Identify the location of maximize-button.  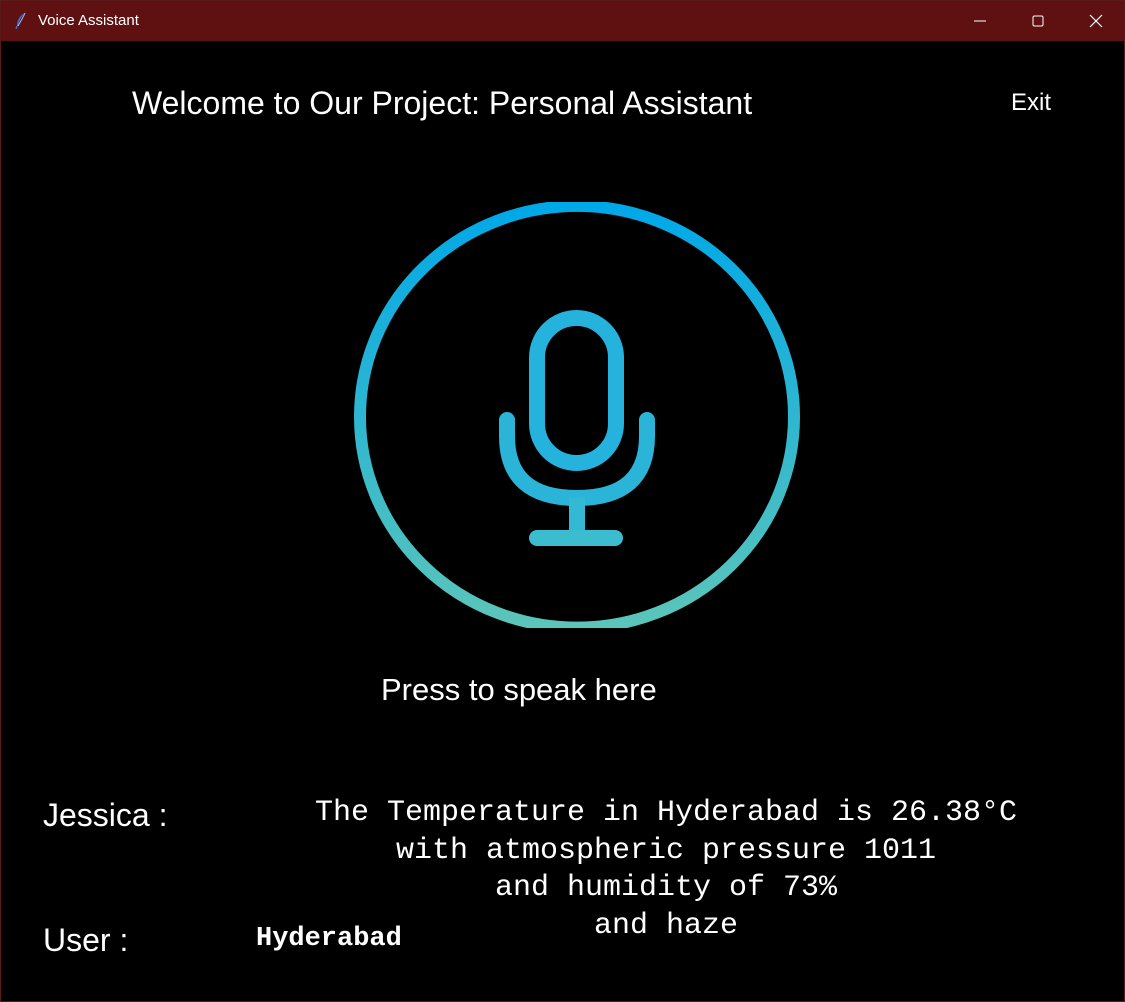
(1038, 21).